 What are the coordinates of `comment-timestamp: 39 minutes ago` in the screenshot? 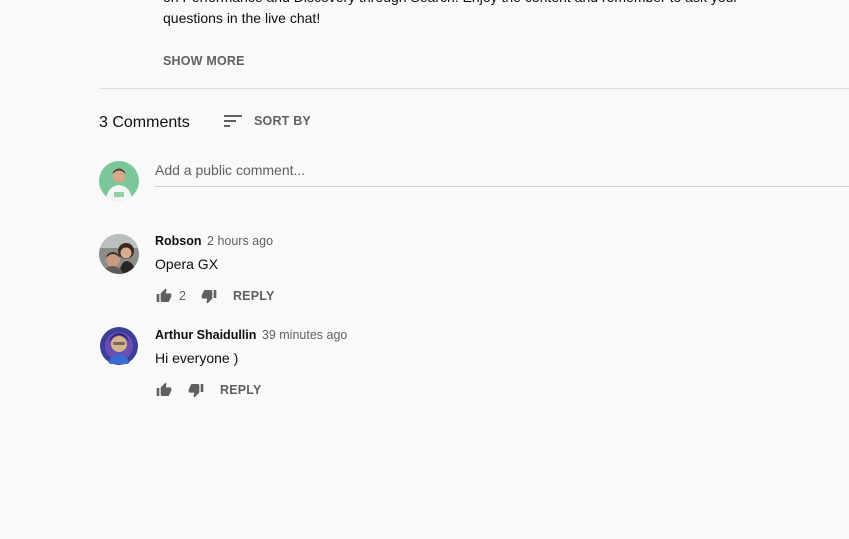 It's located at (304, 335).